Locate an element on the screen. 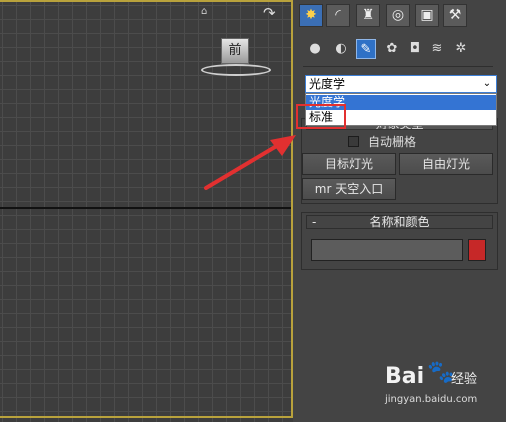 The image size is (506, 422). dropdown-selected-value: 光度学 is located at coordinates (327, 84).